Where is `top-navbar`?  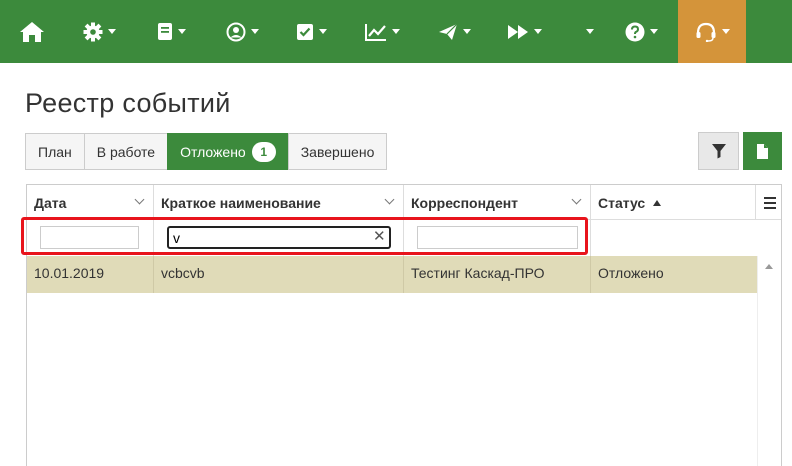 top-navbar is located at coordinates (396, 31).